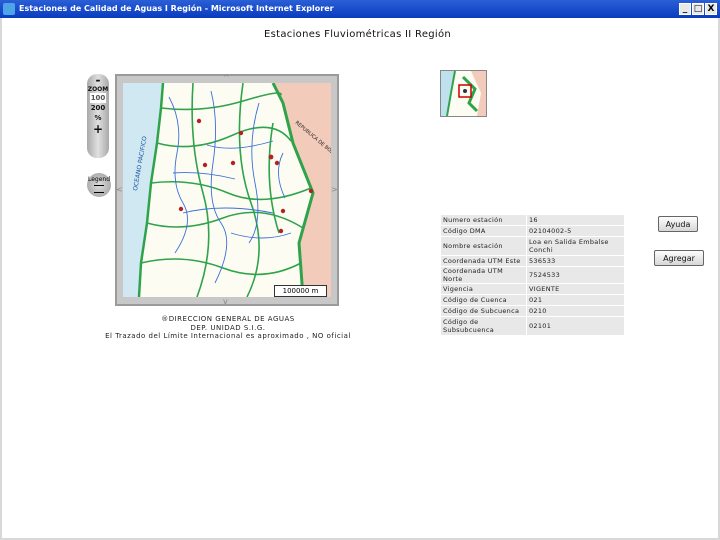 The height and width of the screenshot is (540, 720). Describe the element at coordinates (483, 231) in the screenshot. I see `label-dma-code: Código DMA` at that location.